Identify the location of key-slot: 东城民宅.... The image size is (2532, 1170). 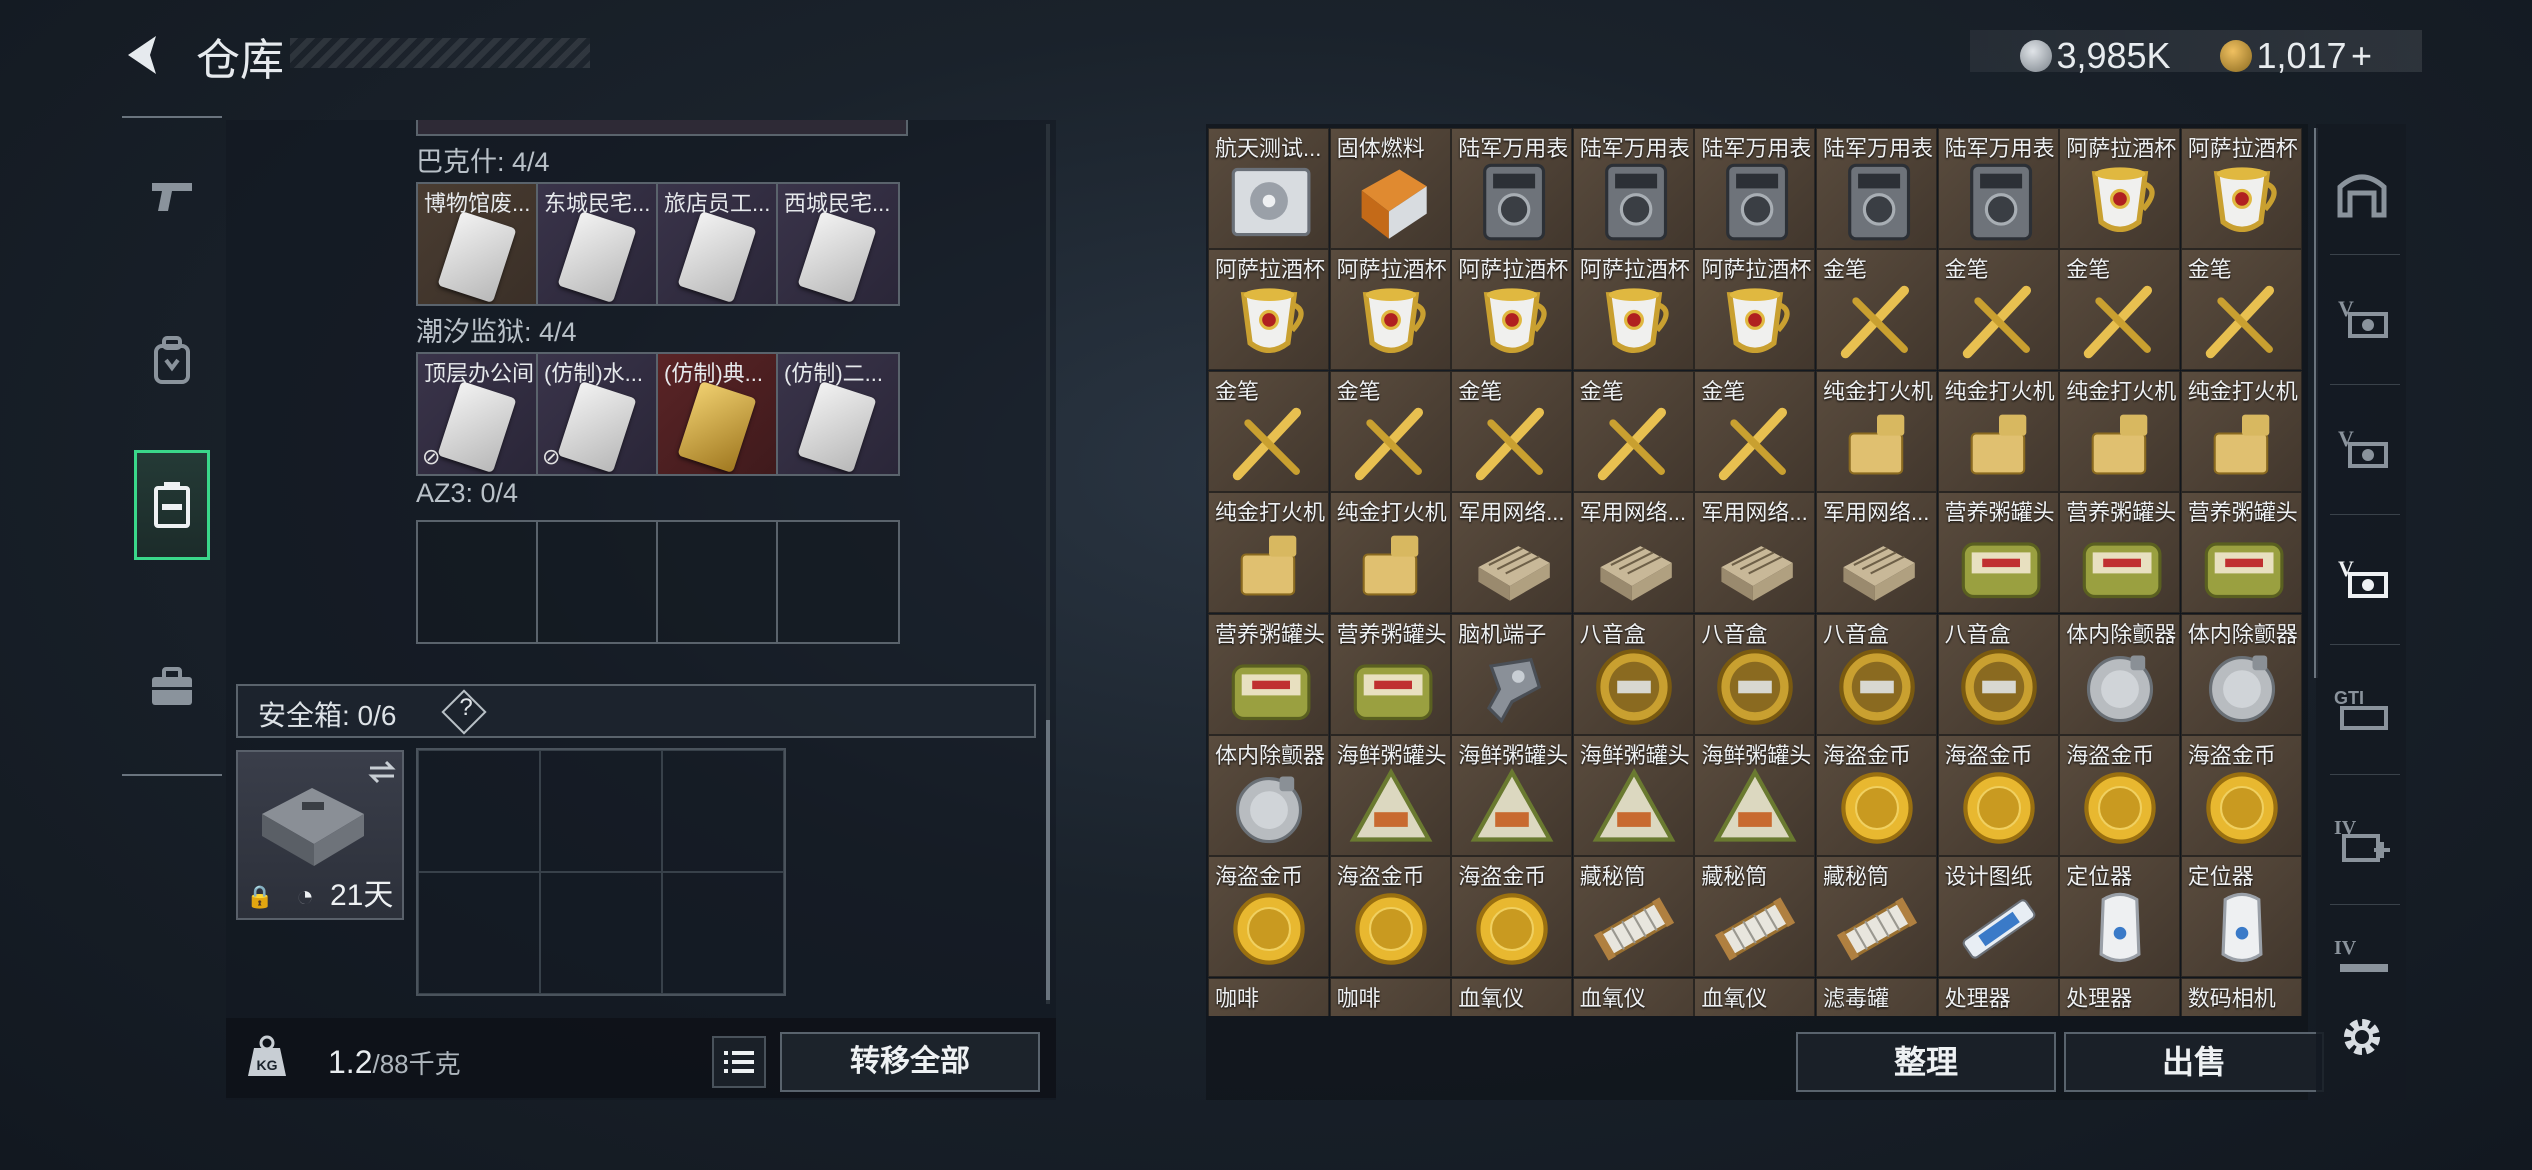
(598, 244).